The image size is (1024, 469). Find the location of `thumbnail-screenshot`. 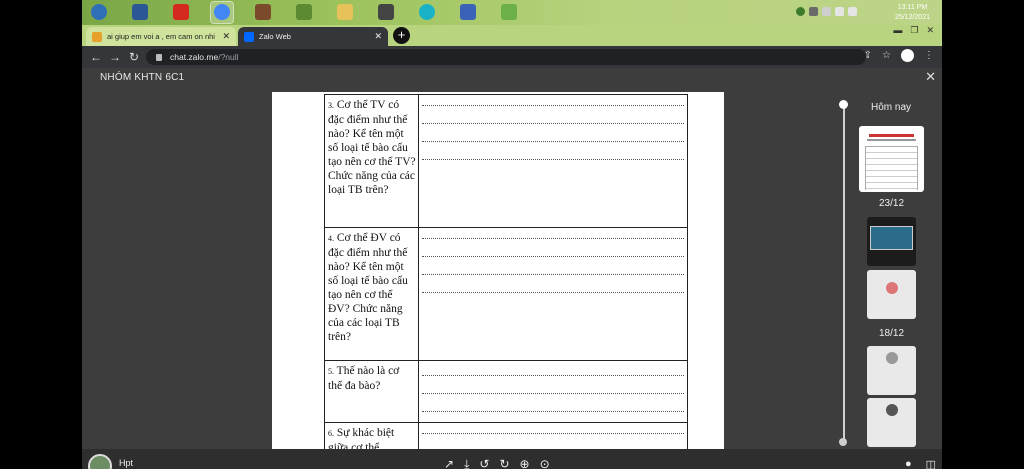

thumbnail-screenshot is located at coordinates (891, 241).